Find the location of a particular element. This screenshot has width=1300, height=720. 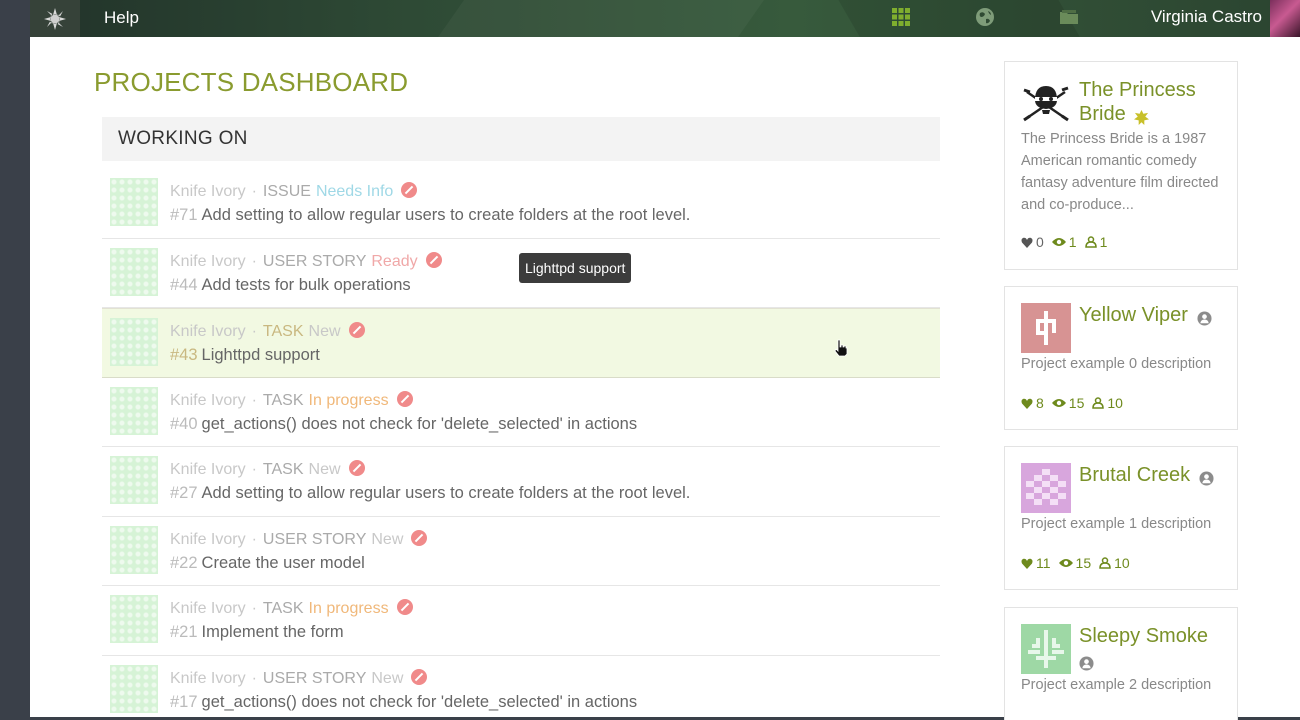

project-name: Yellow Viper is located at coordinates (1133, 315).